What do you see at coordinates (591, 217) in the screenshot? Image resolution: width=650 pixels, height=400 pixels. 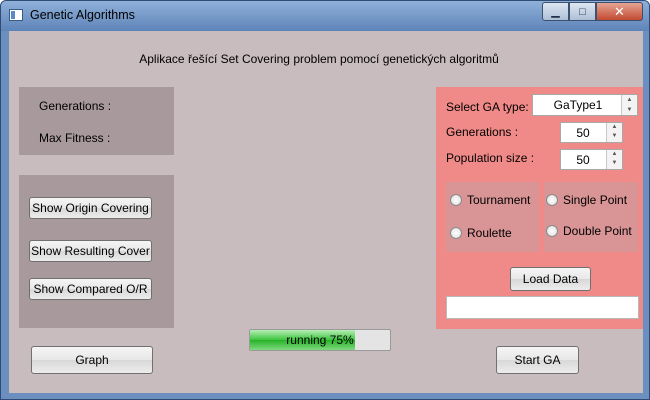 I see `crossover-group: Single Point Double Point` at bounding box center [591, 217].